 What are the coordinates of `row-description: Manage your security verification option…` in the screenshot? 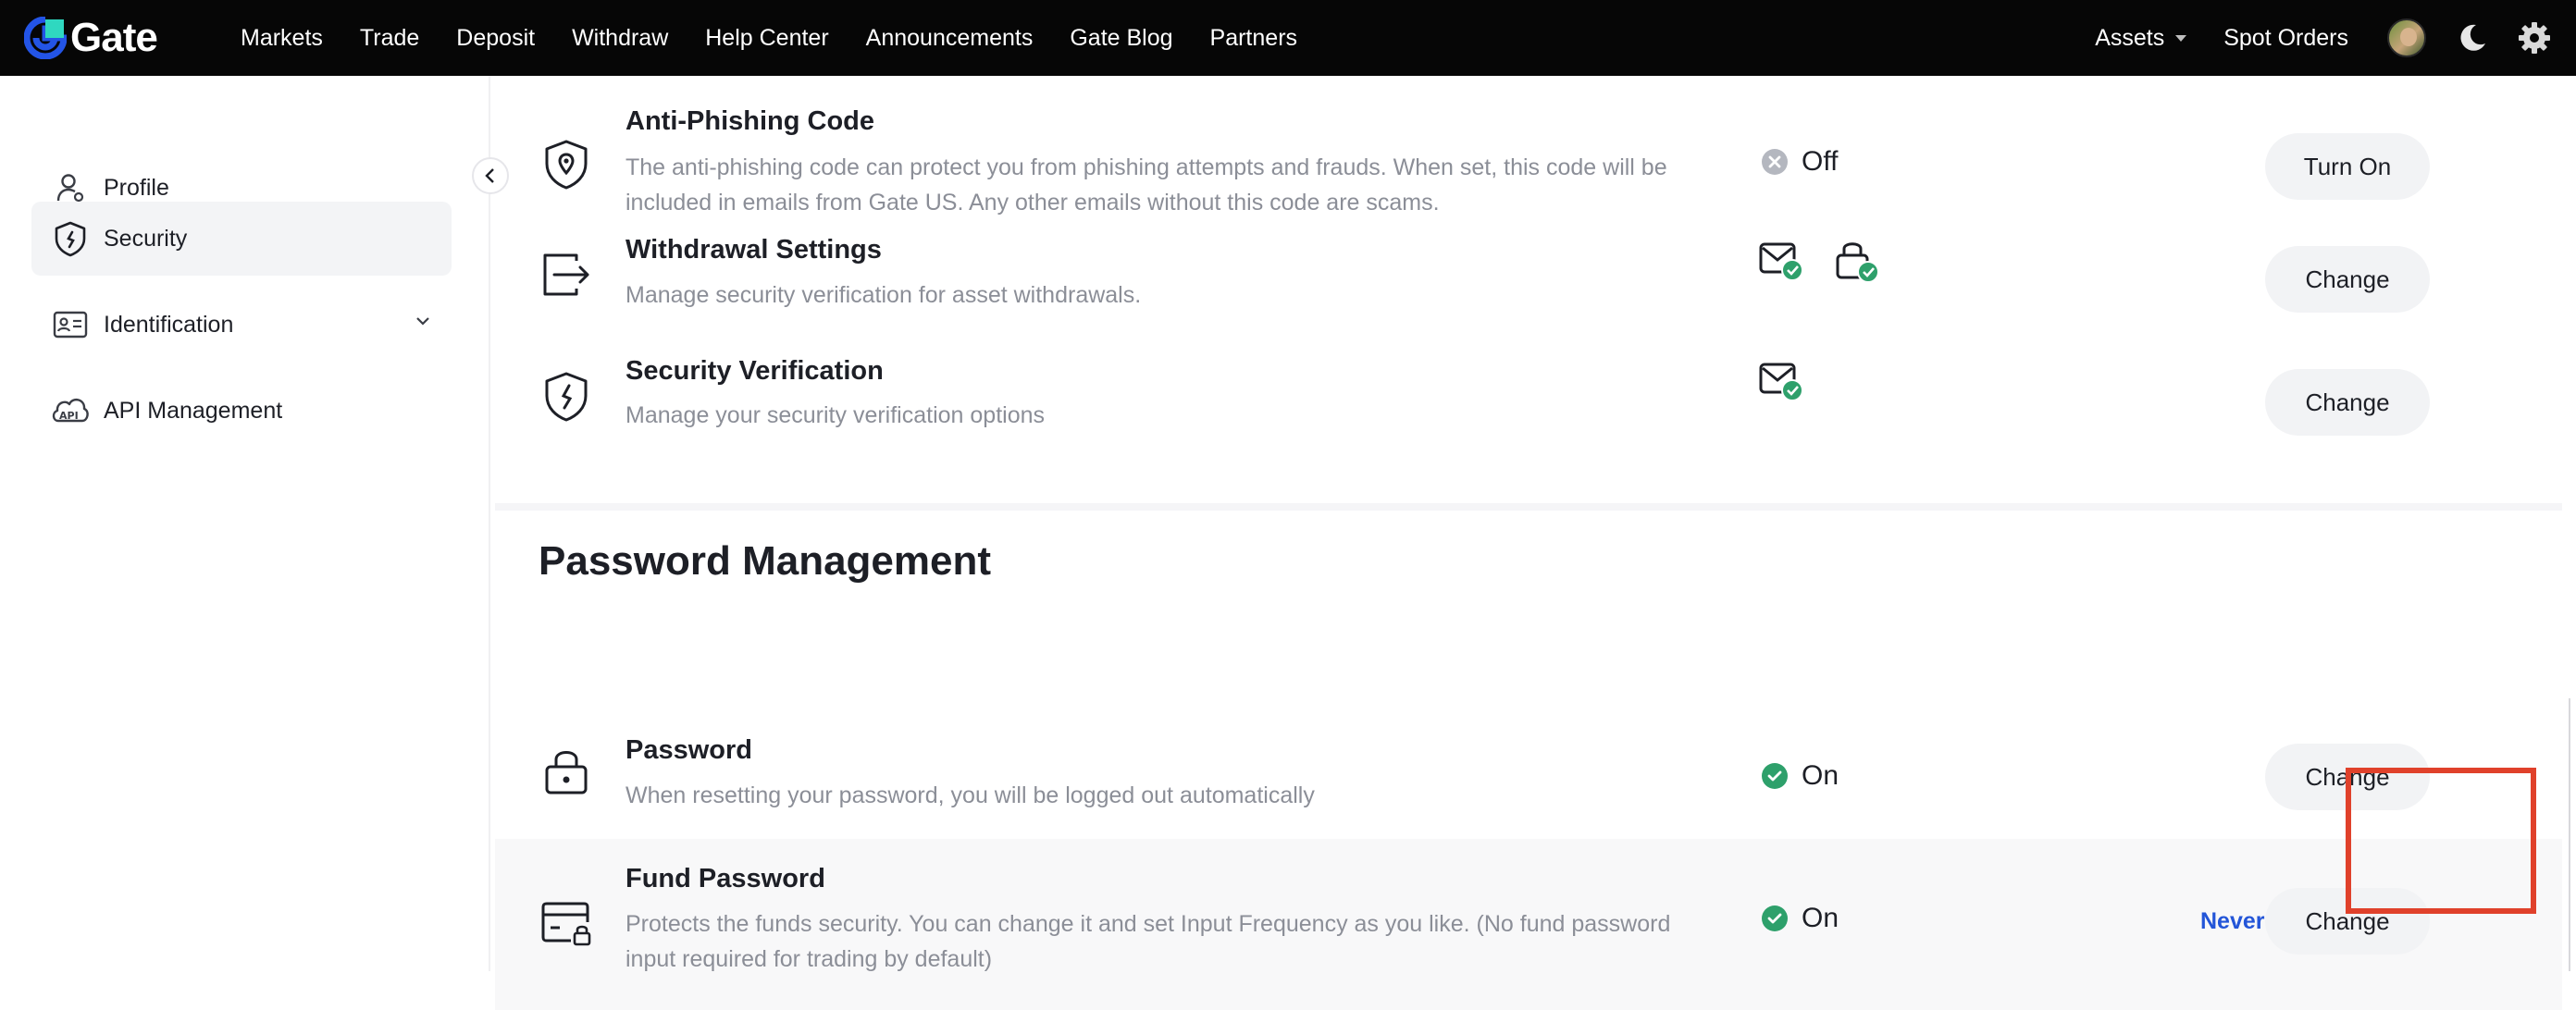 It's located at (835, 415).